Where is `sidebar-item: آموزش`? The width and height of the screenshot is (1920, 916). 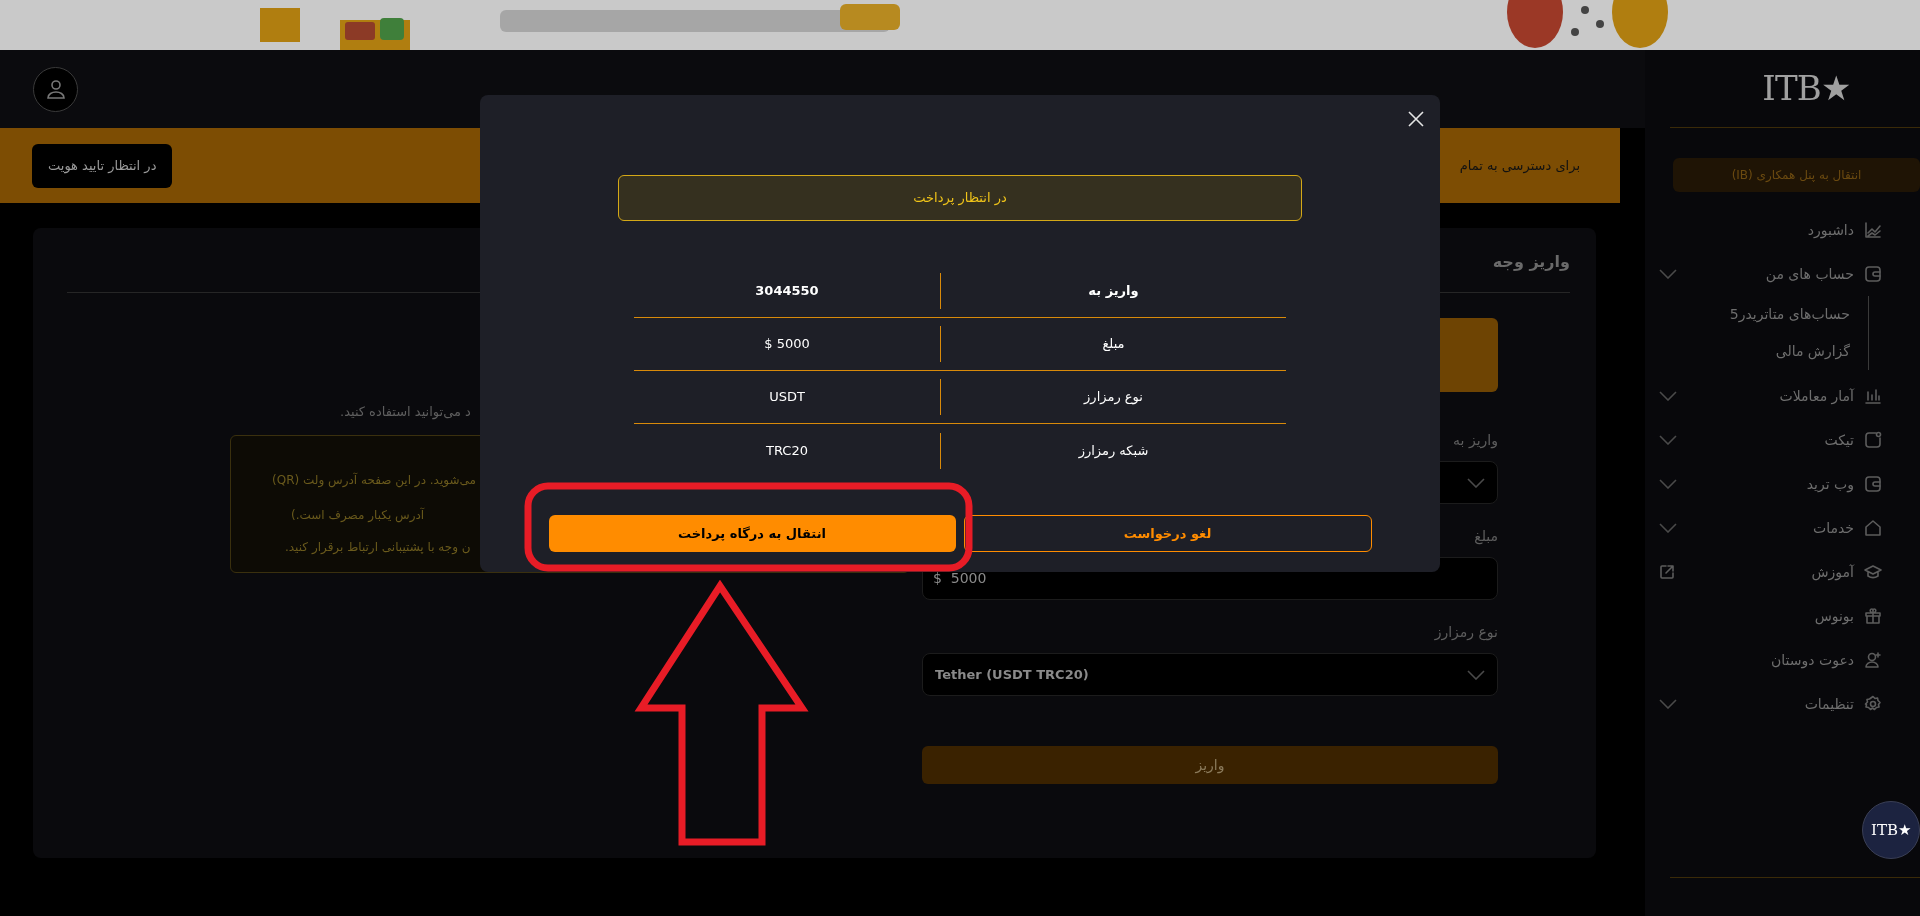 sidebar-item: آموزش is located at coordinates (1782, 572).